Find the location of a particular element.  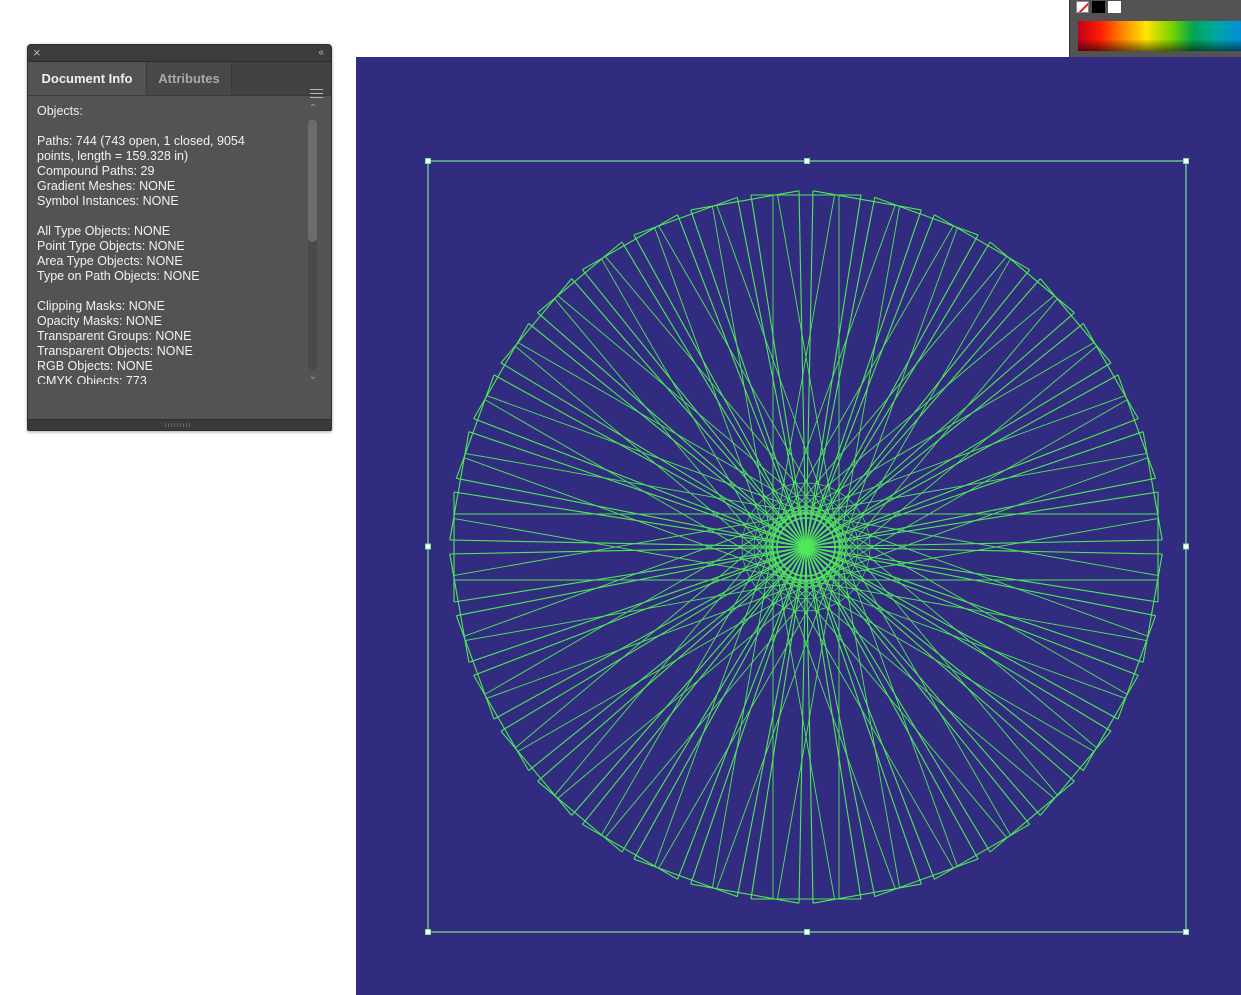

panel-titlebar: × ‹‹ is located at coordinates (179, 53).